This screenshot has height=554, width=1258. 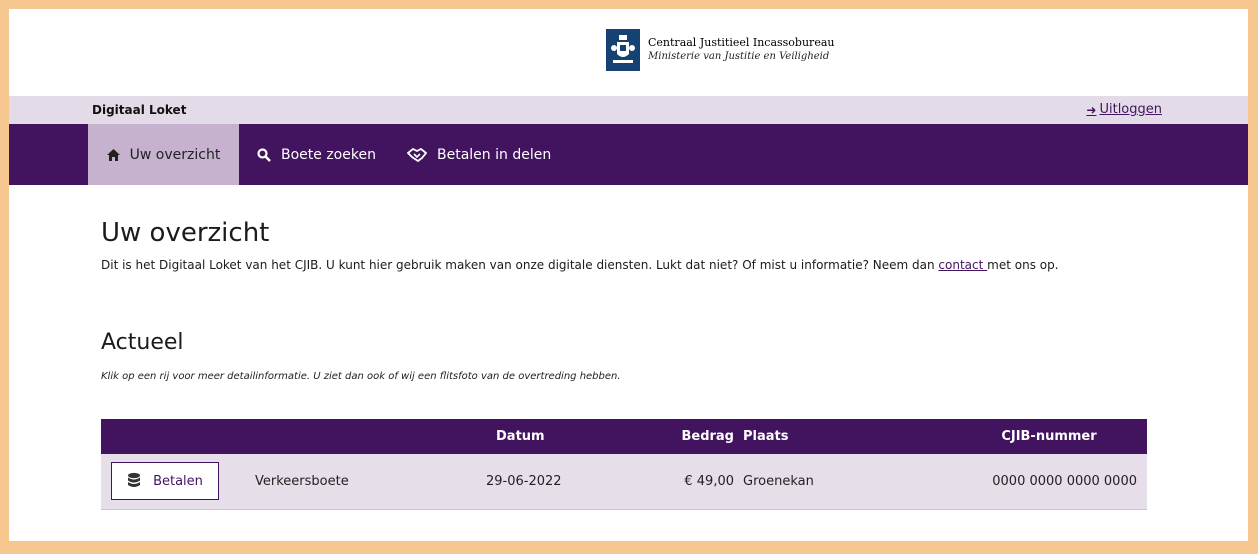 What do you see at coordinates (778, 481) in the screenshot?
I see `cell-plaats: Groenekan` at bounding box center [778, 481].